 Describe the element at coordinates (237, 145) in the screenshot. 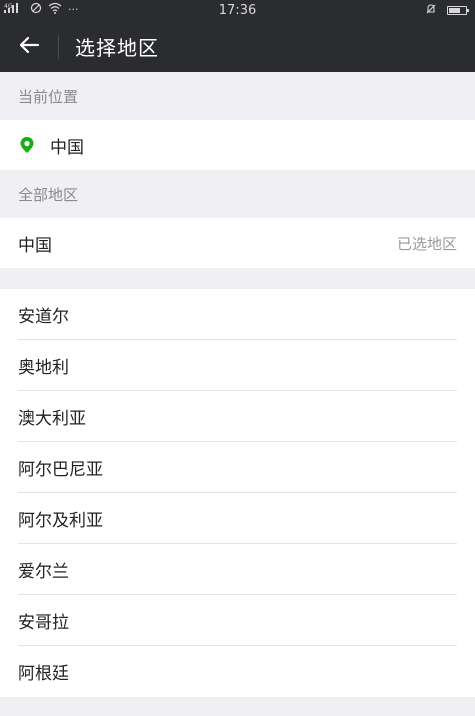

I see `current-location-cell: 中国` at that location.